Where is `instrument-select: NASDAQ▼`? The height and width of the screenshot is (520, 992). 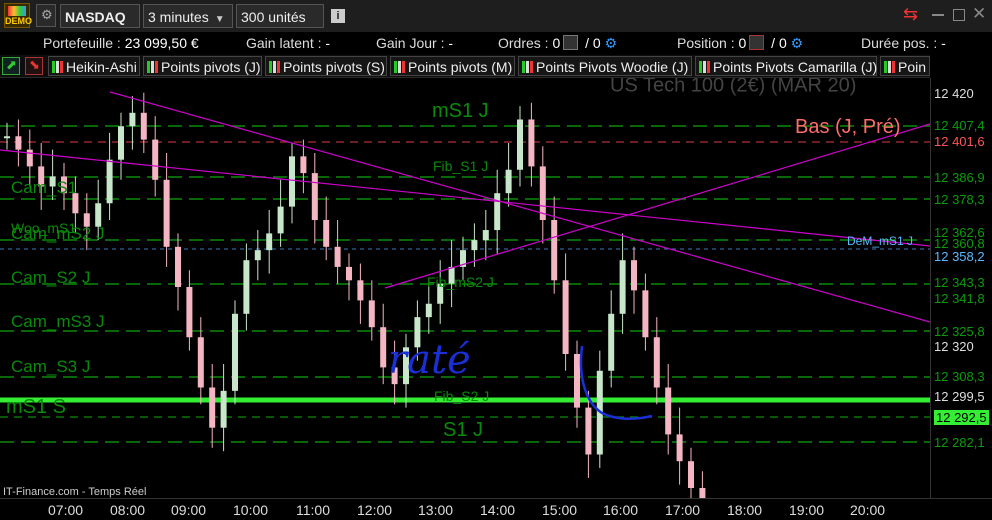 instrument-select: NASDAQ▼ is located at coordinates (100, 26).